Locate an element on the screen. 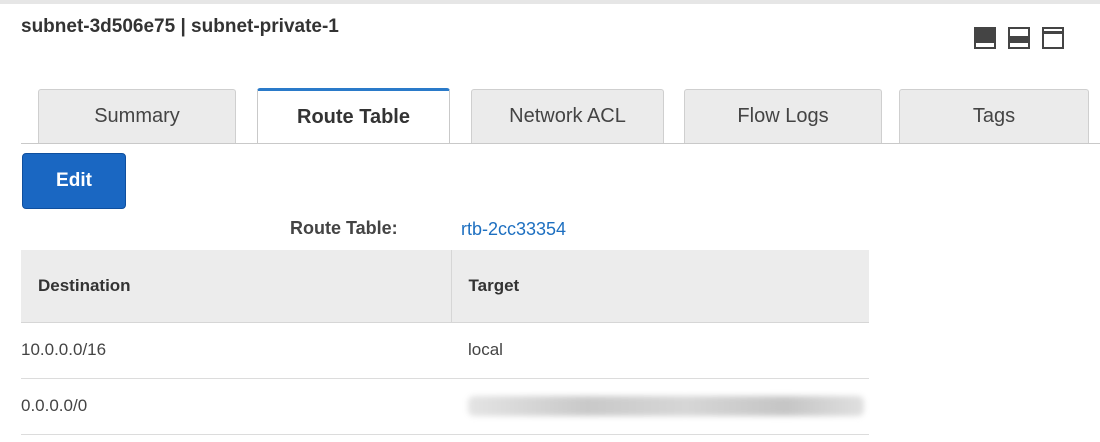 The image size is (1100, 442). tab-tags: Tags is located at coordinates (994, 116).